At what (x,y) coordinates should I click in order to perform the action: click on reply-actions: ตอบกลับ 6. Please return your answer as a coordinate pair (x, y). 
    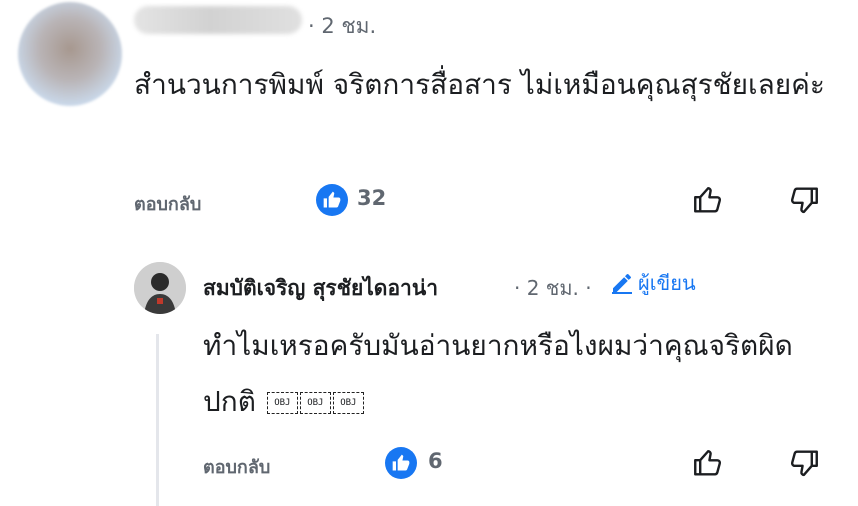
    Looking at the image, I should click on (429, 464).